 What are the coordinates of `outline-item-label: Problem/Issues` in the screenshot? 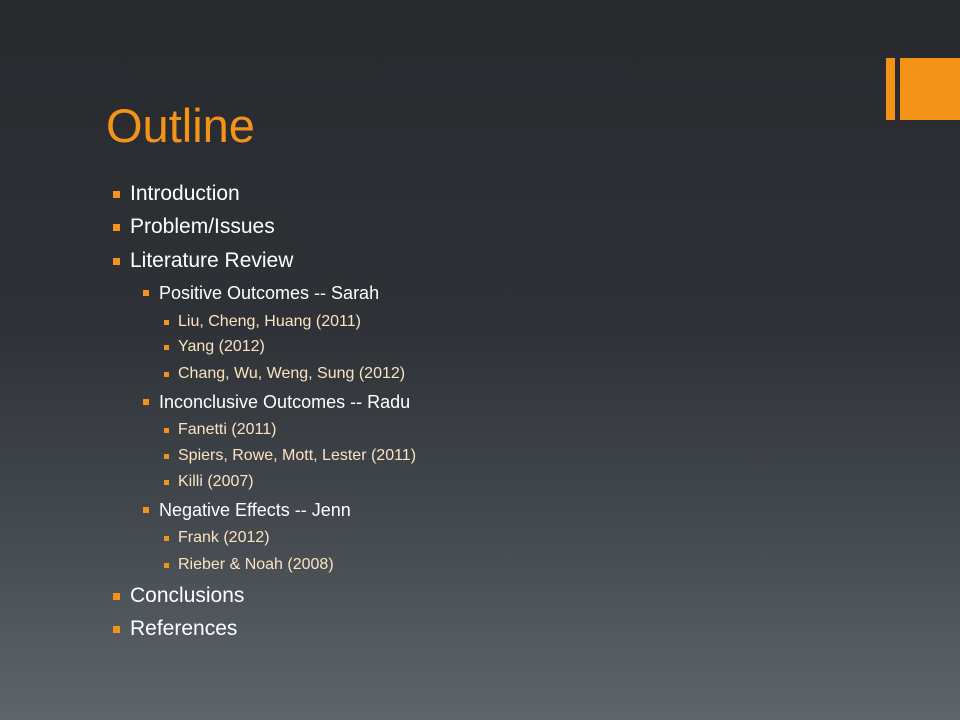 It's located at (202, 226).